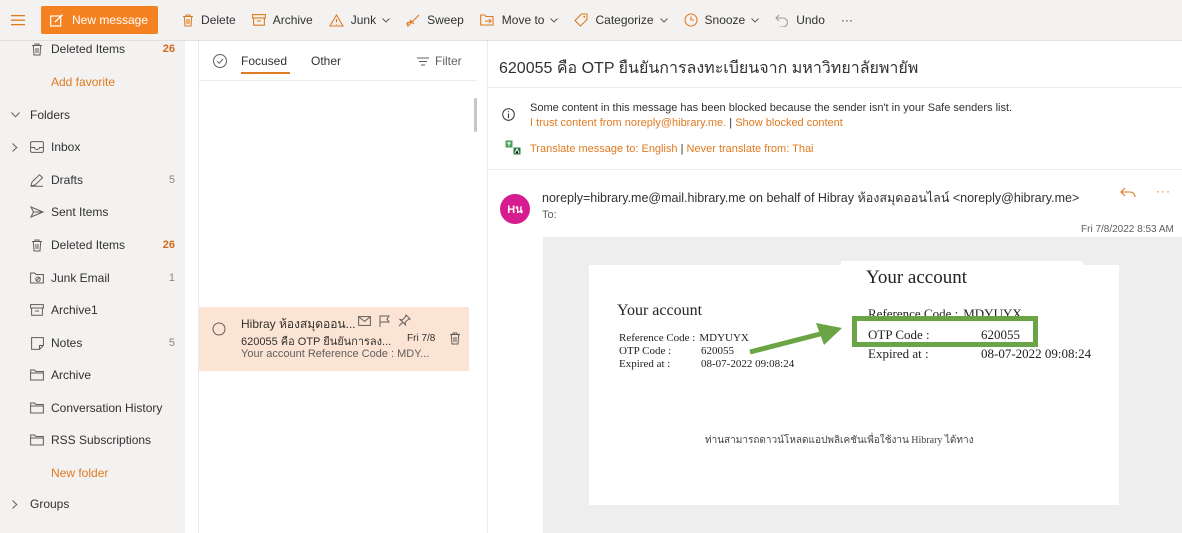 The width and height of the screenshot is (1182, 533). Describe the element at coordinates (421, 338) in the screenshot. I see `message-date: Fri 7/8` at that location.